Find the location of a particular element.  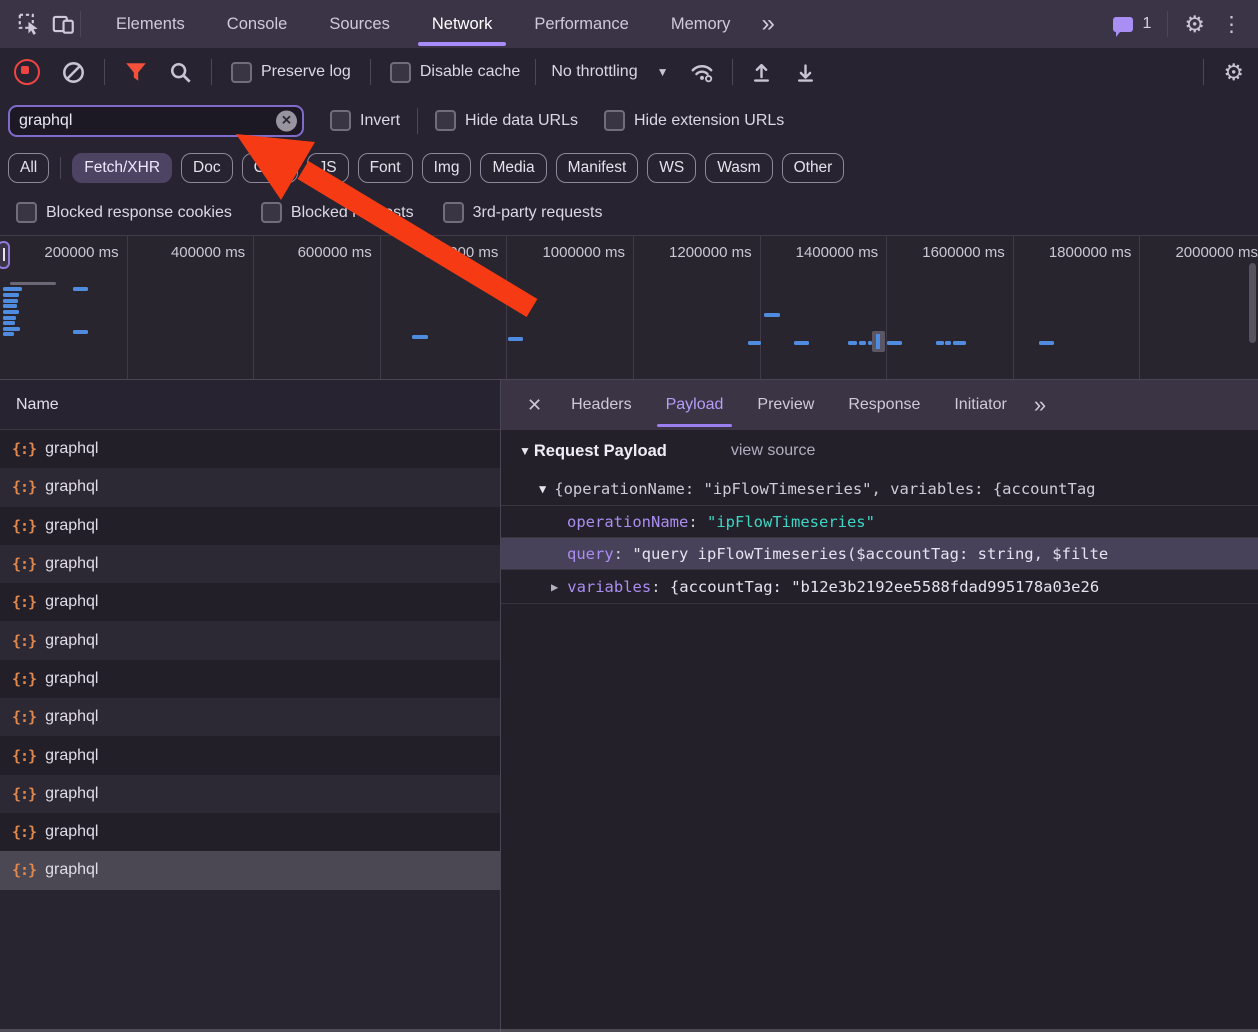

chip-manifest: Manifest is located at coordinates (597, 167).